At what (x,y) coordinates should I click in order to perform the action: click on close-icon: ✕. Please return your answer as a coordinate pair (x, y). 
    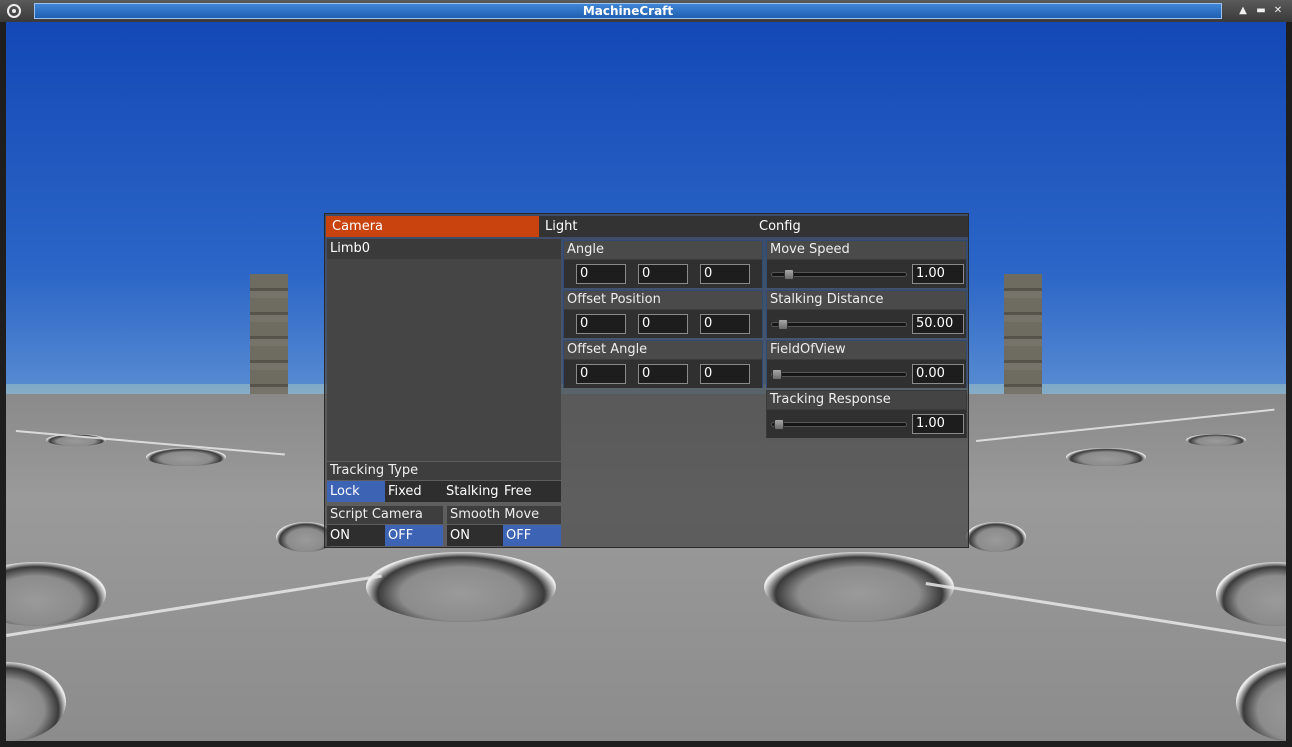
    Looking at the image, I should click on (1278, 11).